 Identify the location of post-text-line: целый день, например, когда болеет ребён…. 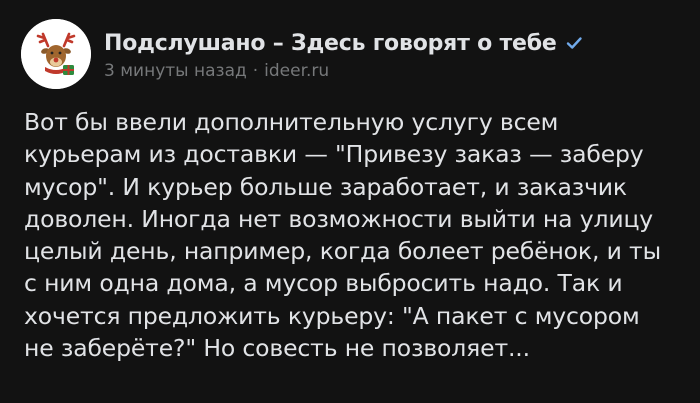
(342, 251).